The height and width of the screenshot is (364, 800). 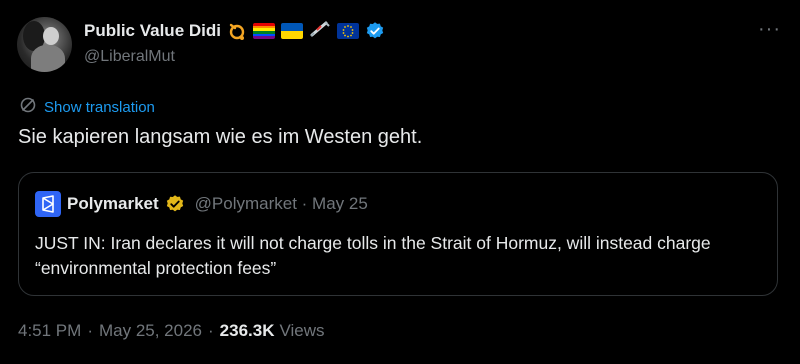 I want to click on tweet-date: May 25, 2026, so click(x=150, y=331).